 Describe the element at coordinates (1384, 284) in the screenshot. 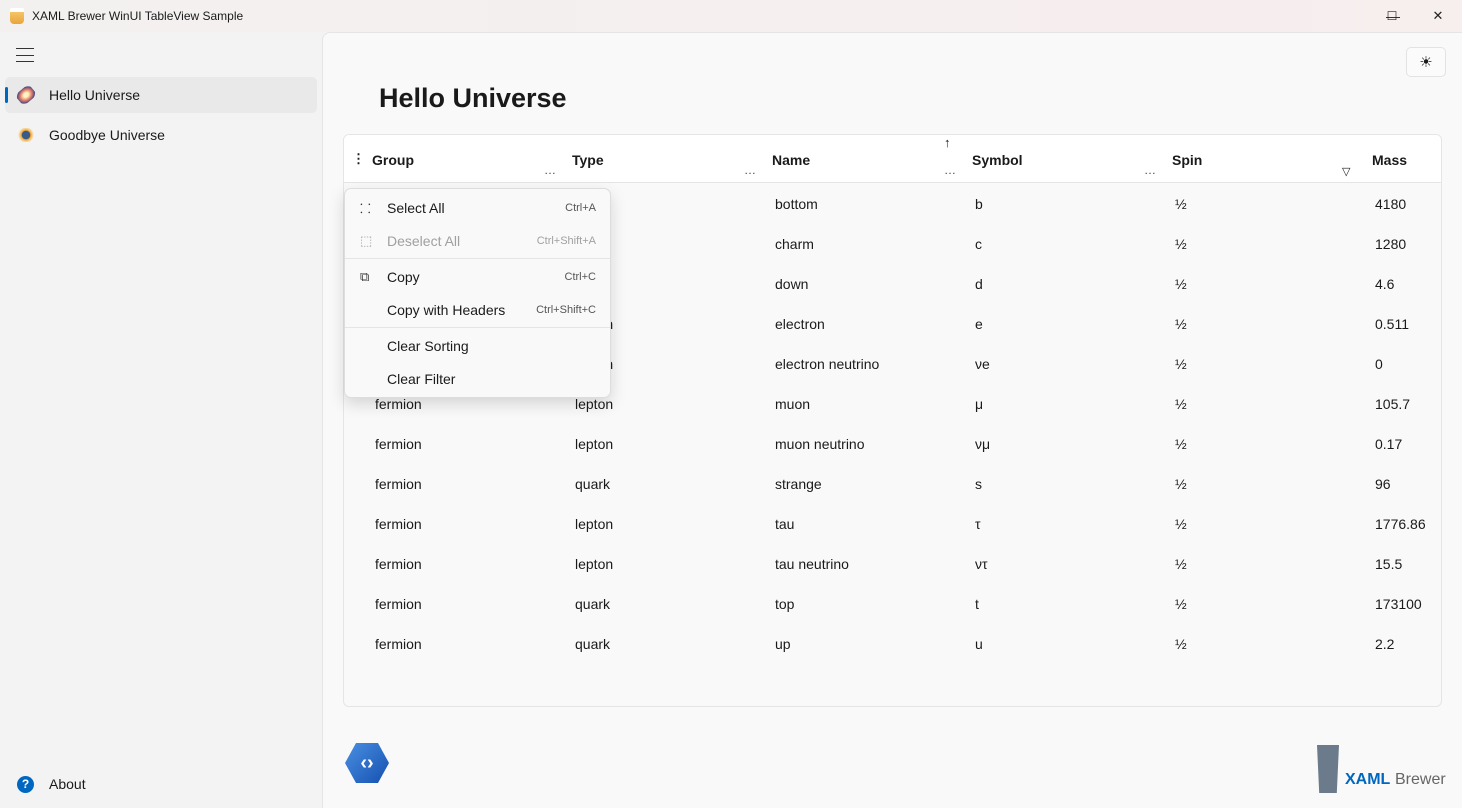

I see `cell-mass: 4.6` at that location.